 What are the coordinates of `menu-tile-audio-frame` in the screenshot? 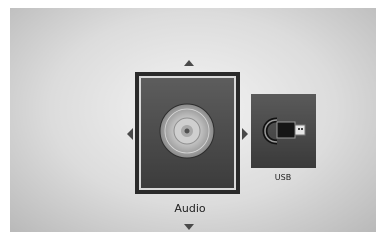 It's located at (187, 133).